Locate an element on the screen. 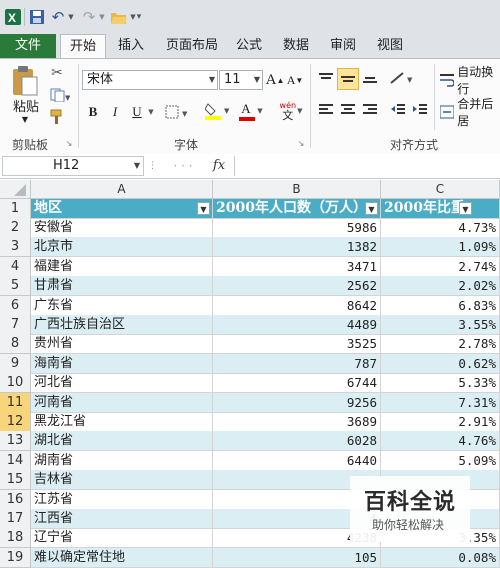 The height and width of the screenshot is (568, 500). row-header: 9 is located at coordinates (15, 364).